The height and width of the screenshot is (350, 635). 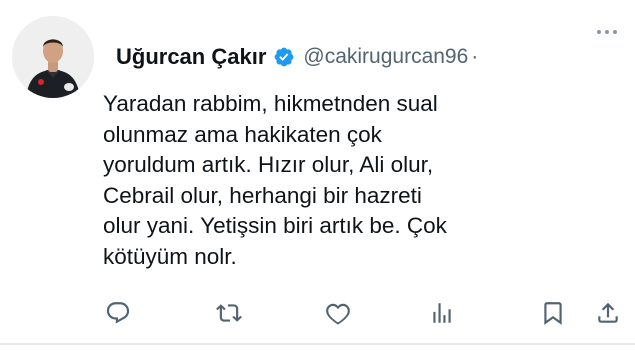 I want to click on tweet-text-line: olur yani. Yetişsin biri artık be. Çok, so click(x=275, y=225).